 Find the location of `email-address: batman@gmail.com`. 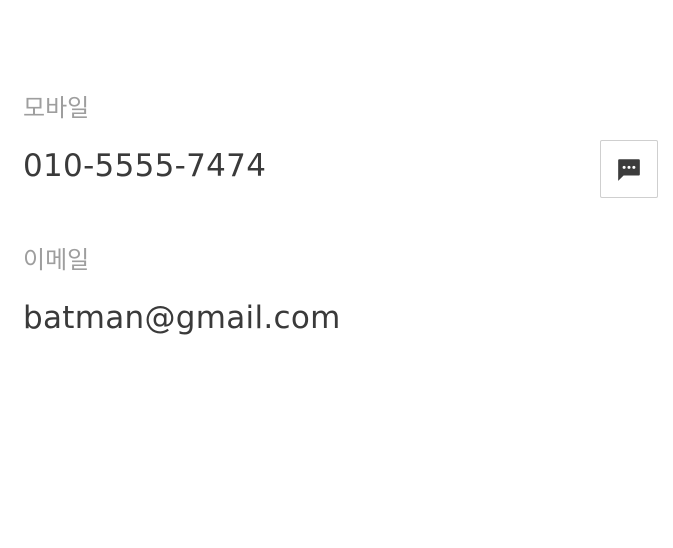

email-address: batman@gmail.com is located at coordinates (182, 318).